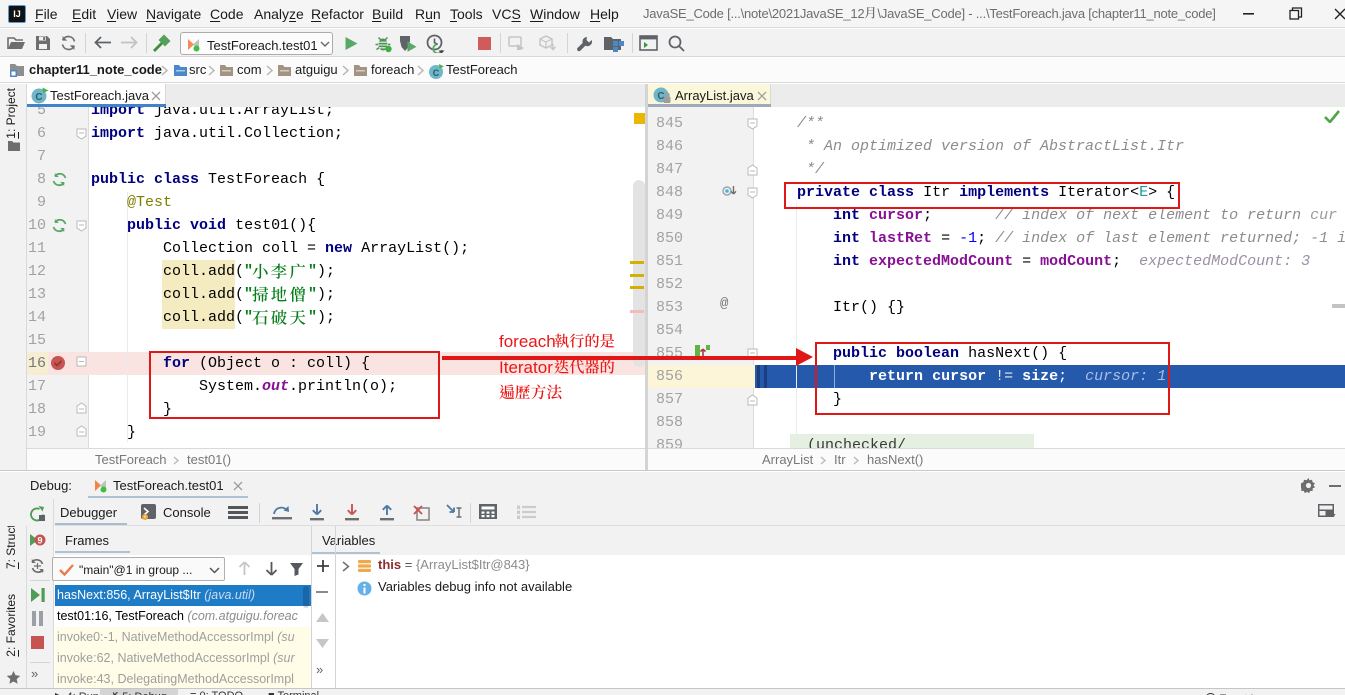 Image resolution: width=1345 pixels, height=695 pixels. What do you see at coordinates (39, 541) in the screenshot?
I see `svg-text: 9` at bounding box center [39, 541].